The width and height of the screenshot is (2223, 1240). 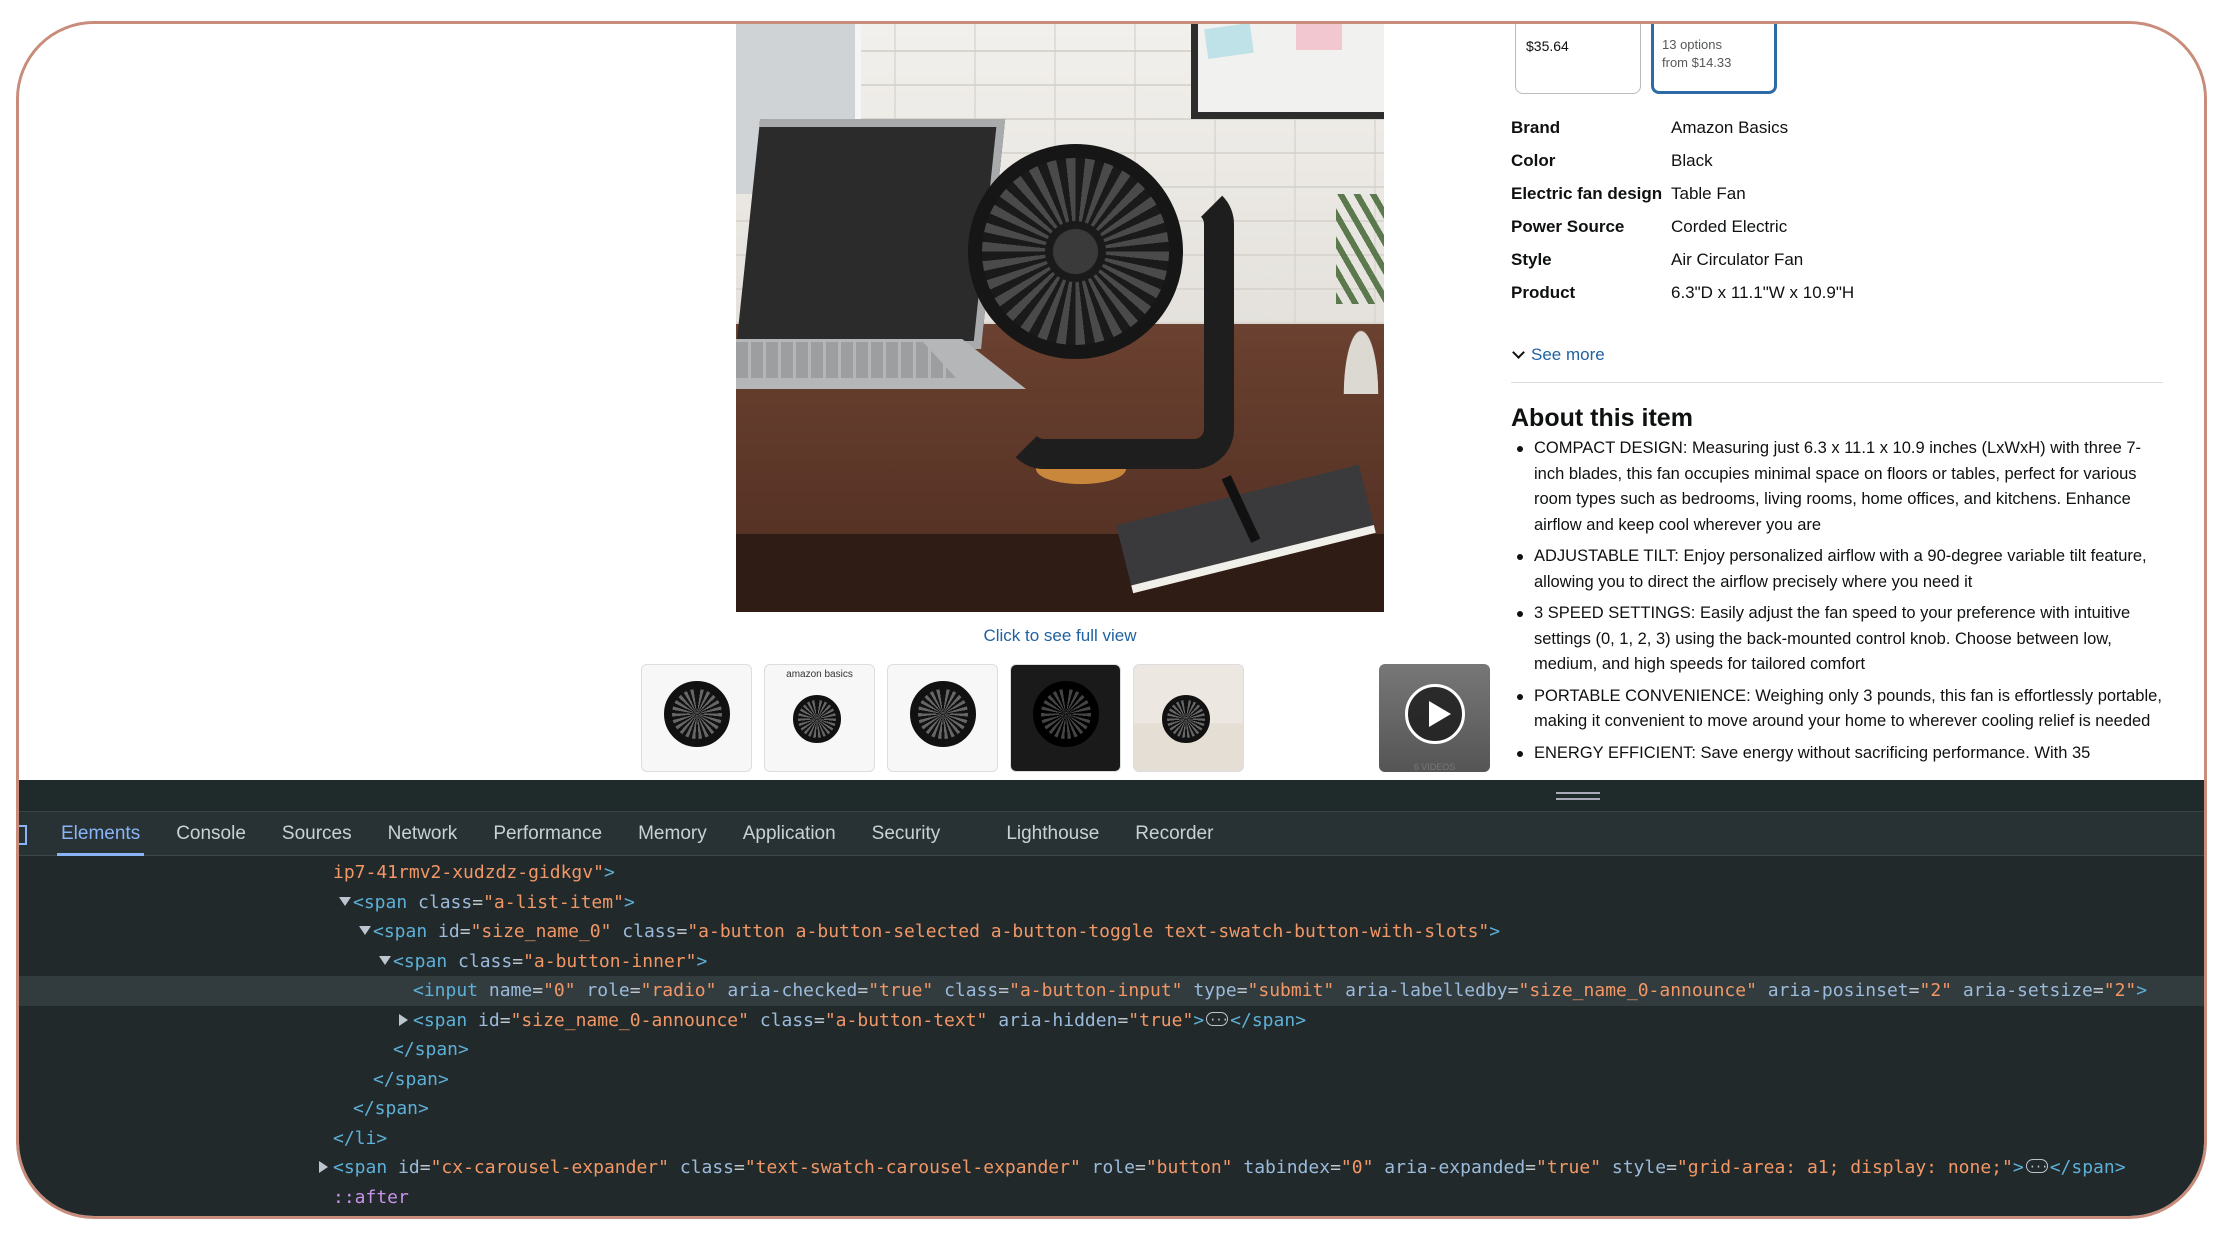 What do you see at coordinates (1649, 226) in the screenshot?
I see `spec-row-power-source: Power Source Corded Electric` at bounding box center [1649, 226].